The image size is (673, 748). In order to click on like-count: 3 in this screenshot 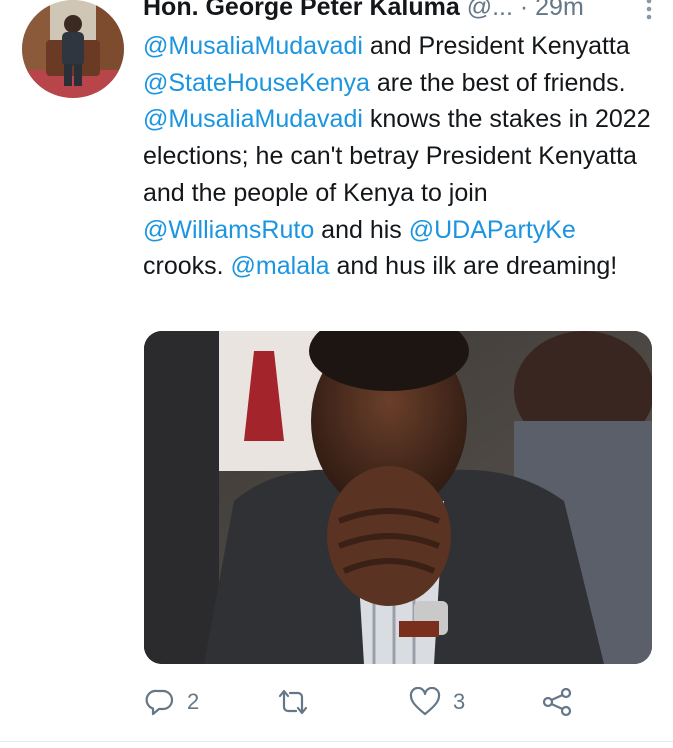, I will do `click(459, 701)`.